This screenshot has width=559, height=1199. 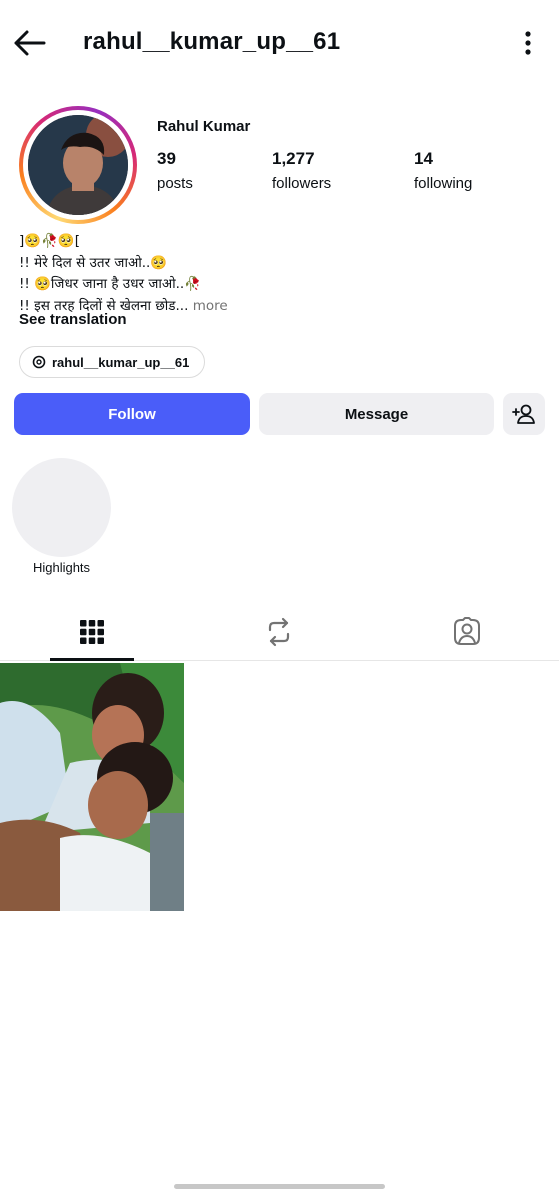 I want to click on bio-line: !! मेरे दिल से उतर जाओ..🥺, so click(x=93, y=262).